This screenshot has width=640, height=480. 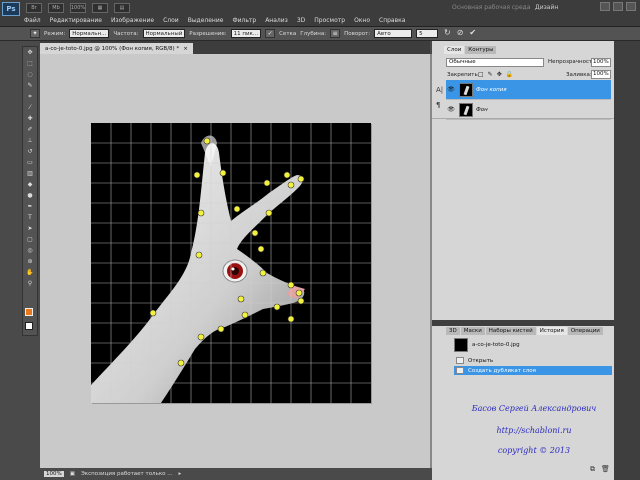 I want to click on tab-brush-presets: Наборы кистей, so click(x=510, y=331).